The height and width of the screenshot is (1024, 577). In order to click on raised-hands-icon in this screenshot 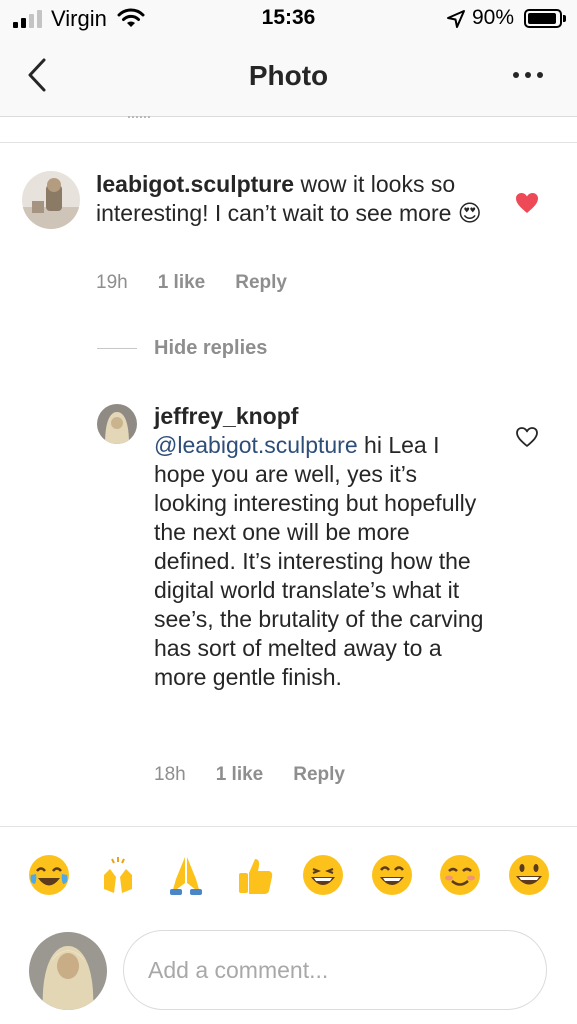, I will do `click(118, 875)`.